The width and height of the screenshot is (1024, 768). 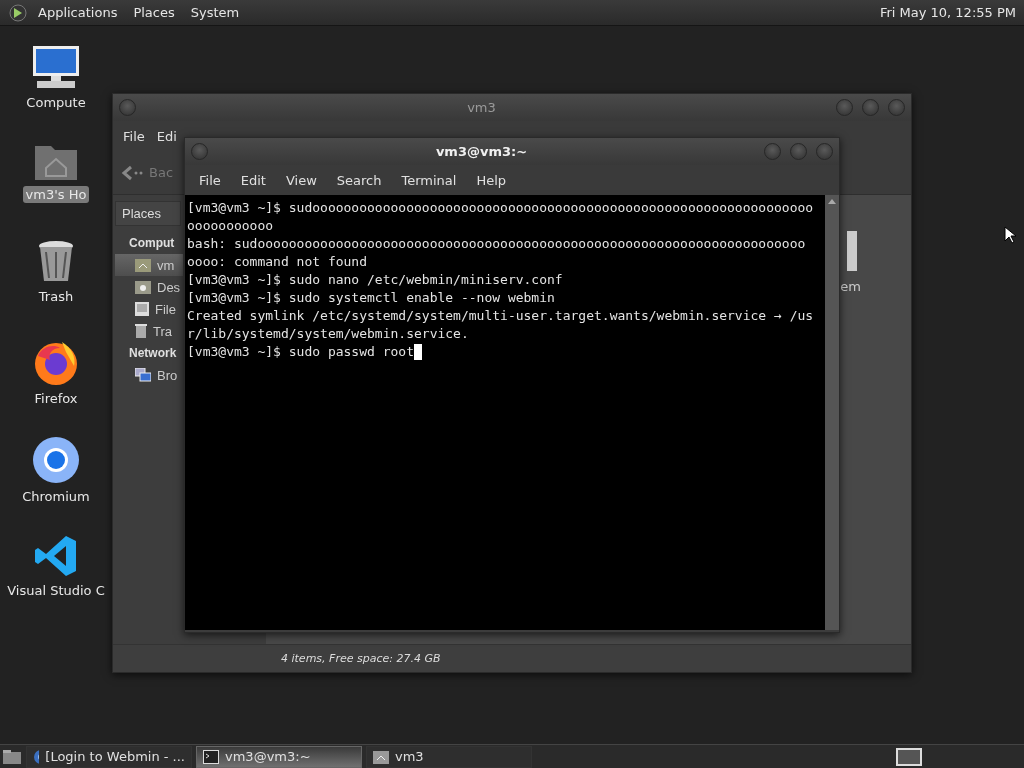 What do you see at coordinates (947, 12) in the screenshot?
I see `clock: Fri May 10, 12:55 PM` at bounding box center [947, 12].